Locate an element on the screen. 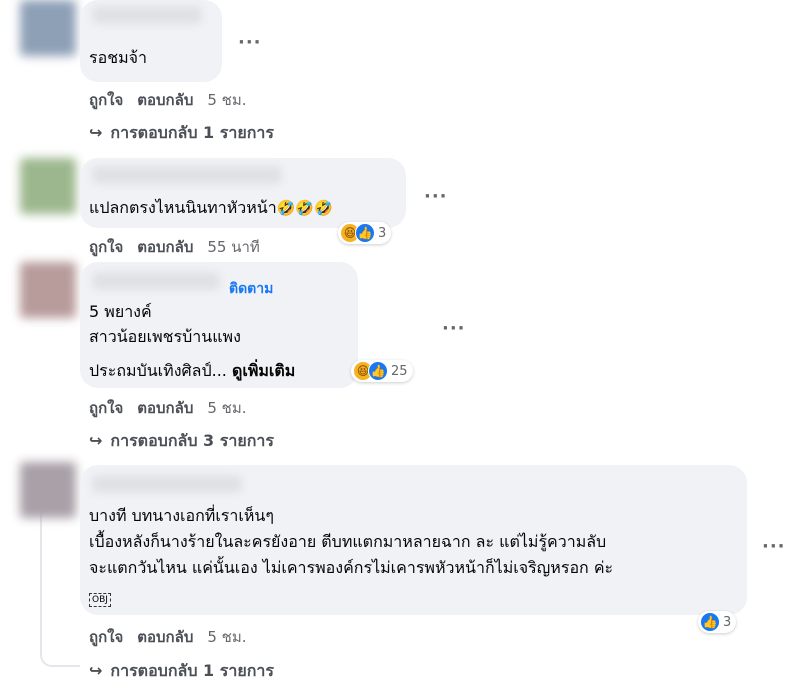 The height and width of the screenshot is (688, 800). comment-line: สาวน้อยเพชรบ้านแพง is located at coordinates (165, 336).